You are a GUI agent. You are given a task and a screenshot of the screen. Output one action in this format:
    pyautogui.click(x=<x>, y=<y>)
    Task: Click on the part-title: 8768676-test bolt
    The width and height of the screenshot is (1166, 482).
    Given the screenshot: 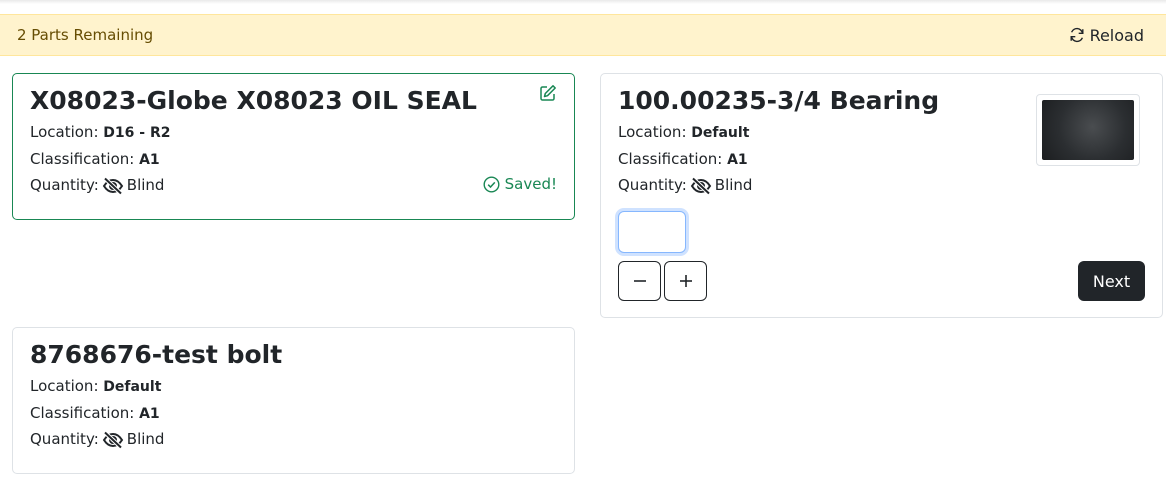 What is the action you would take?
    pyautogui.click(x=156, y=354)
    